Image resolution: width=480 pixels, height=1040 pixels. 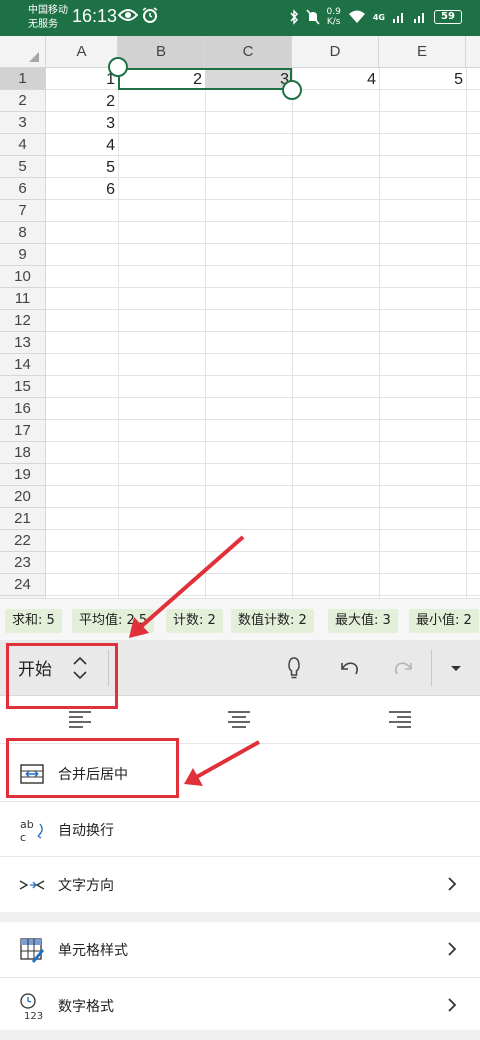 I want to click on column-header-f, so click(x=473, y=52).